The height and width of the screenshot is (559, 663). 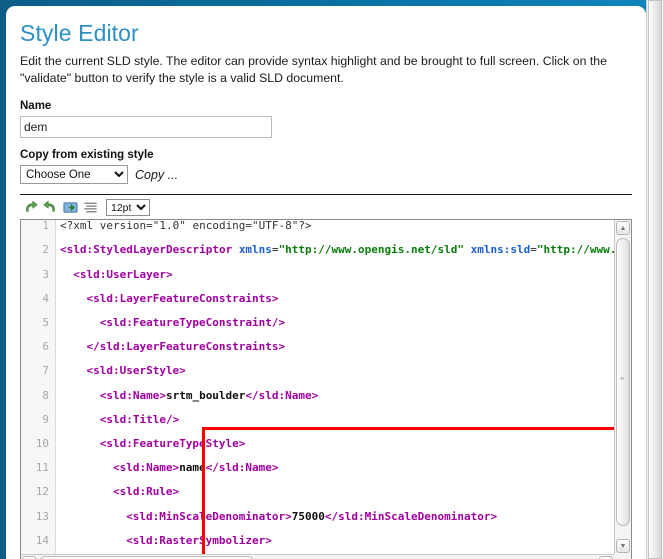 What do you see at coordinates (317, 298) in the screenshot?
I see `code-line: 4 <sld:LayerFeatureConstraints>` at bounding box center [317, 298].